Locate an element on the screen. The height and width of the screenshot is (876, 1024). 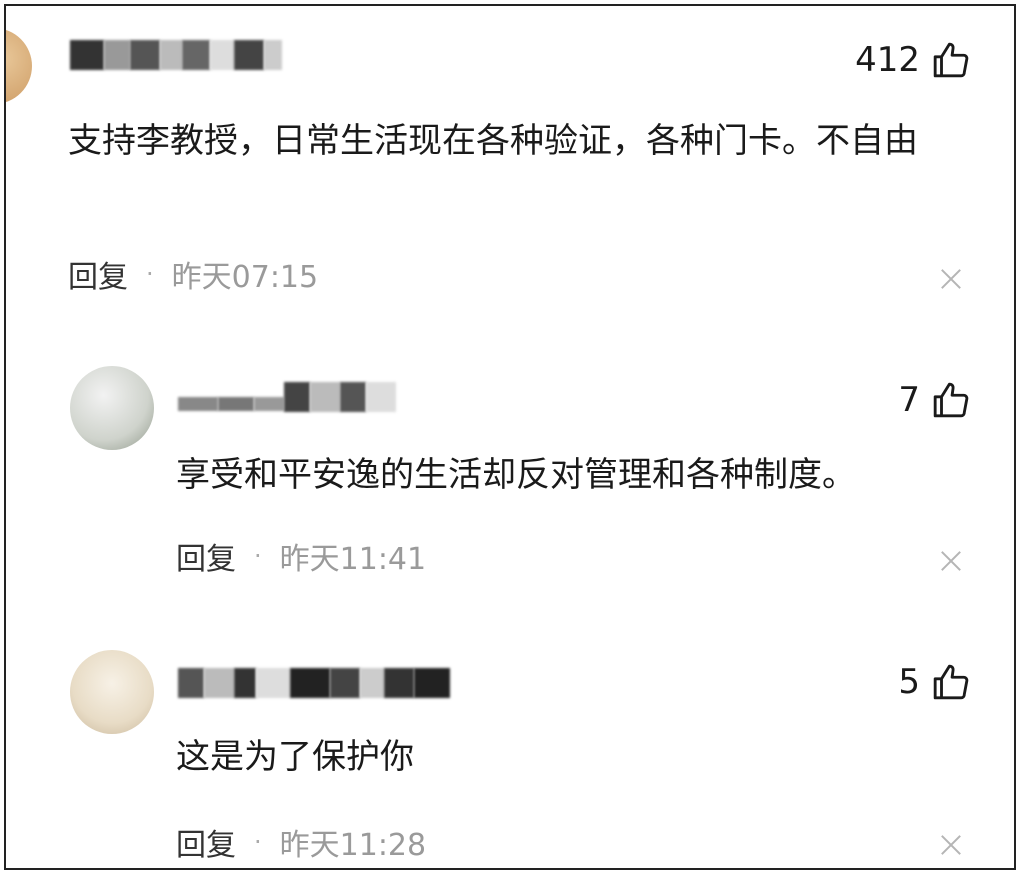
like-count: 412 is located at coordinates (887, 60).